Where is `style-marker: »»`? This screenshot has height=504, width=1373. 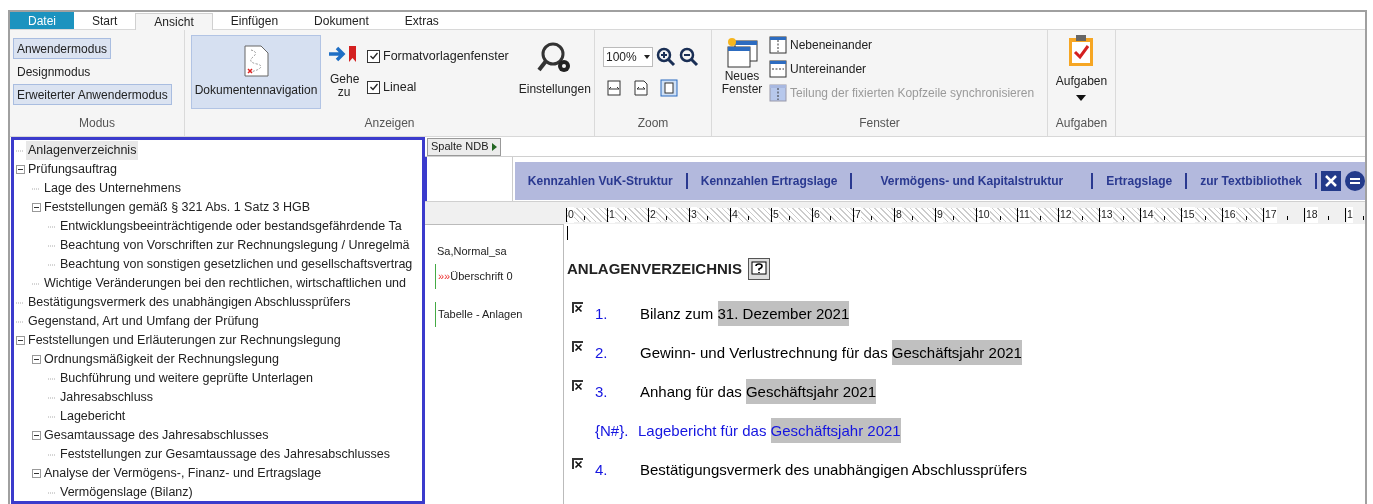
style-marker: »» is located at coordinates (444, 277).